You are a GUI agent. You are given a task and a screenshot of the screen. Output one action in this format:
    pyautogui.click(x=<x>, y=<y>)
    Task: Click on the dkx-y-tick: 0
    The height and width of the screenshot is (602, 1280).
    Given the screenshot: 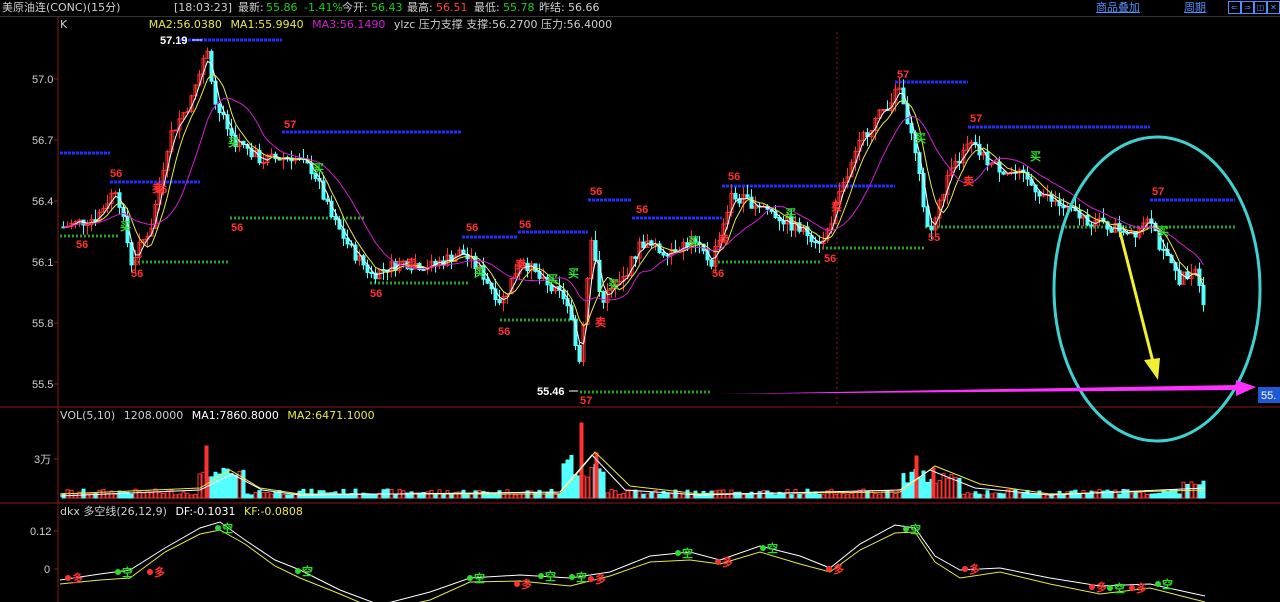 What is the action you would take?
    pyautogui.click(x=47, y=570)
    